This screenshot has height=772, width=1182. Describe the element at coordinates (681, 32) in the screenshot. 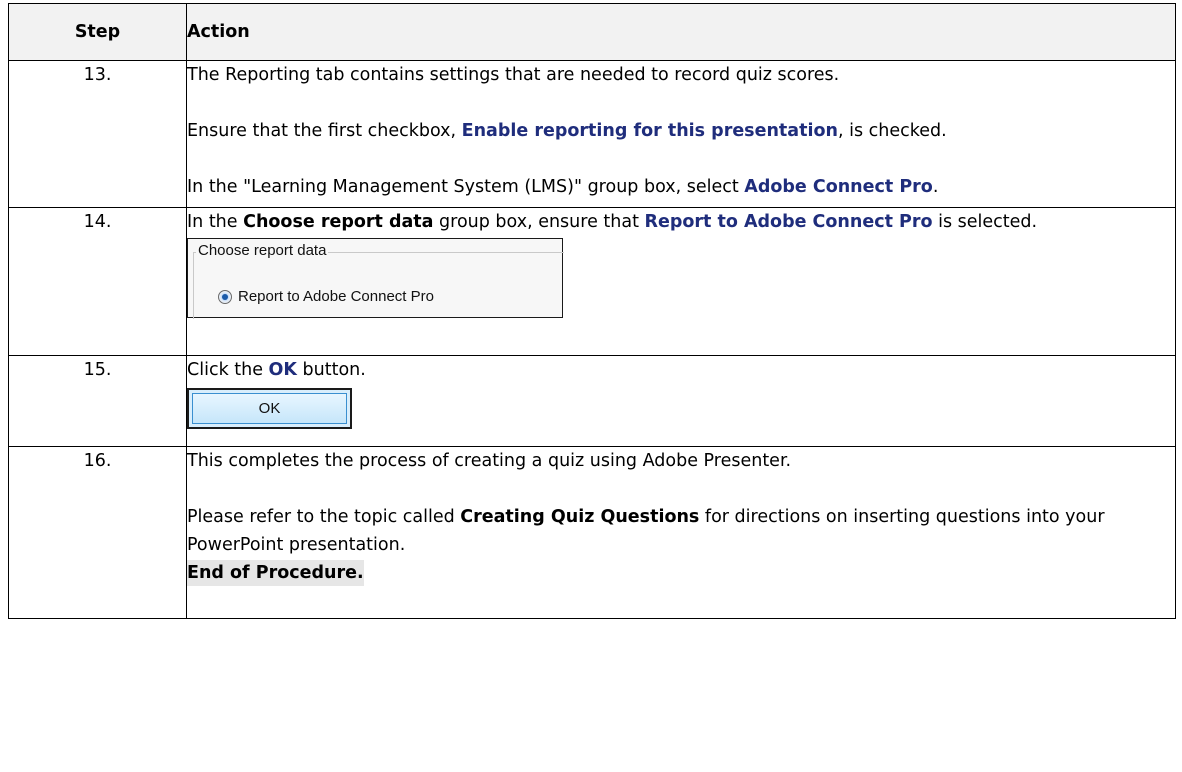

I see `header-action: Action` at that location.